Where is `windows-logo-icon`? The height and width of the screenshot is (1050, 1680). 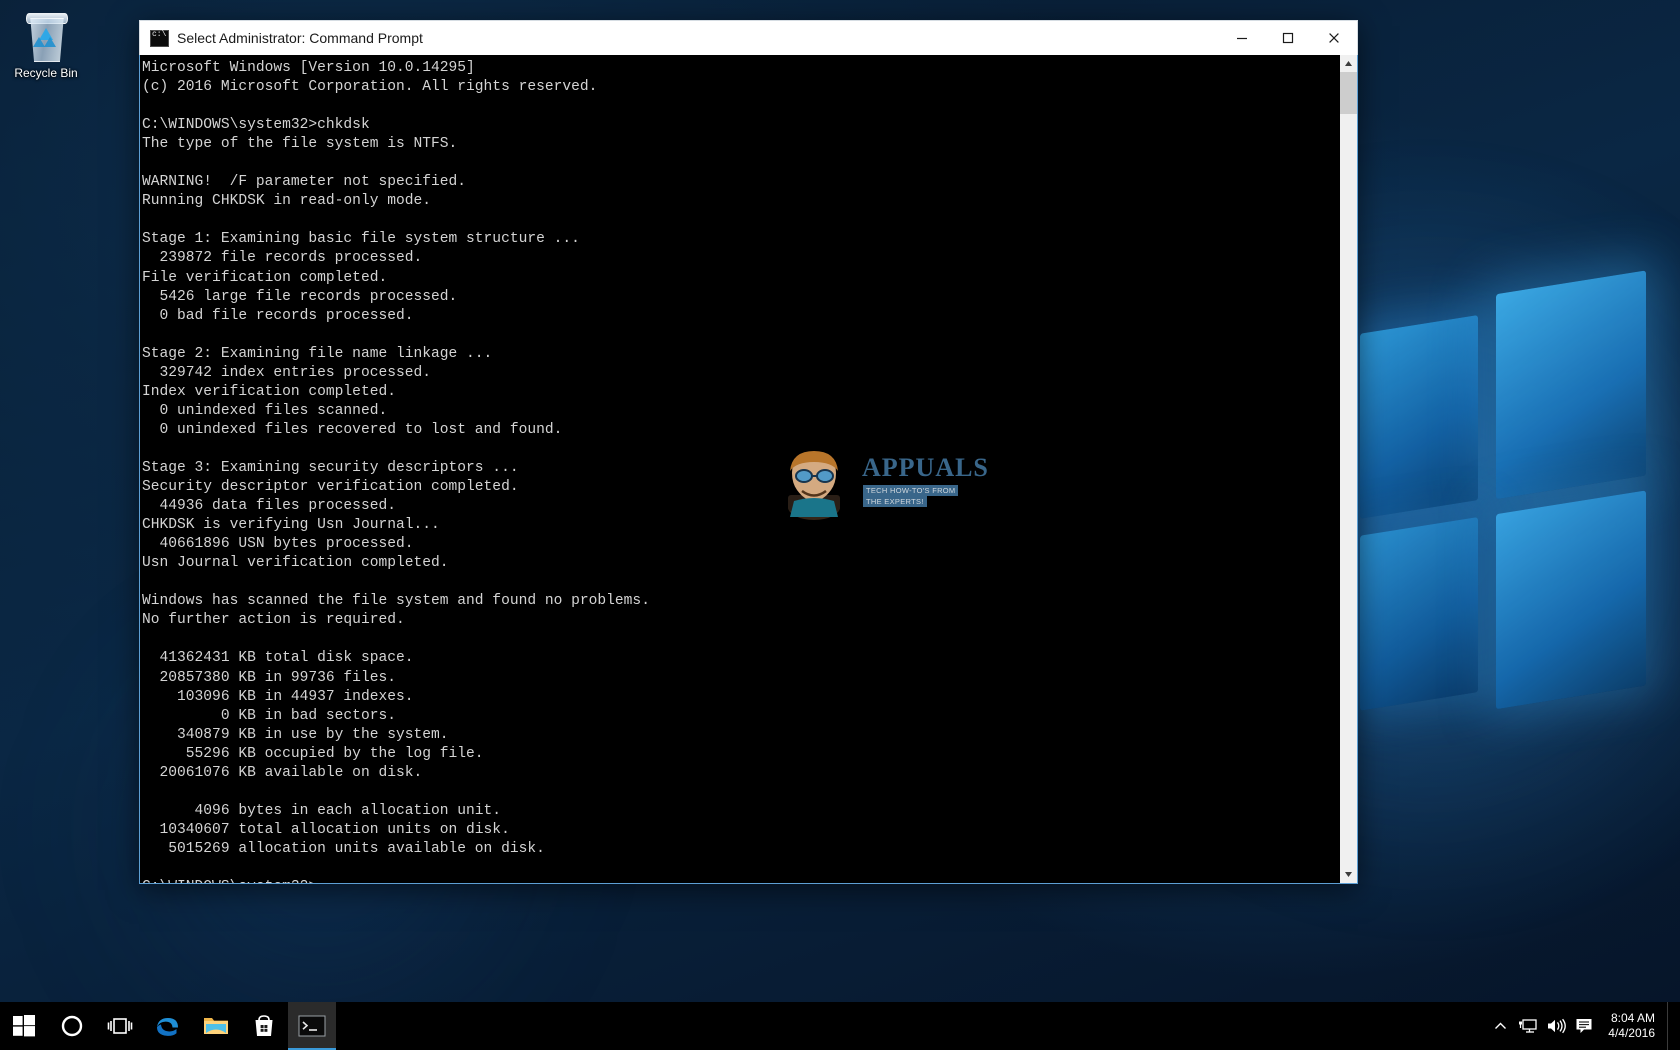 windows-logo-icon is located at coordinates (24, 1026).